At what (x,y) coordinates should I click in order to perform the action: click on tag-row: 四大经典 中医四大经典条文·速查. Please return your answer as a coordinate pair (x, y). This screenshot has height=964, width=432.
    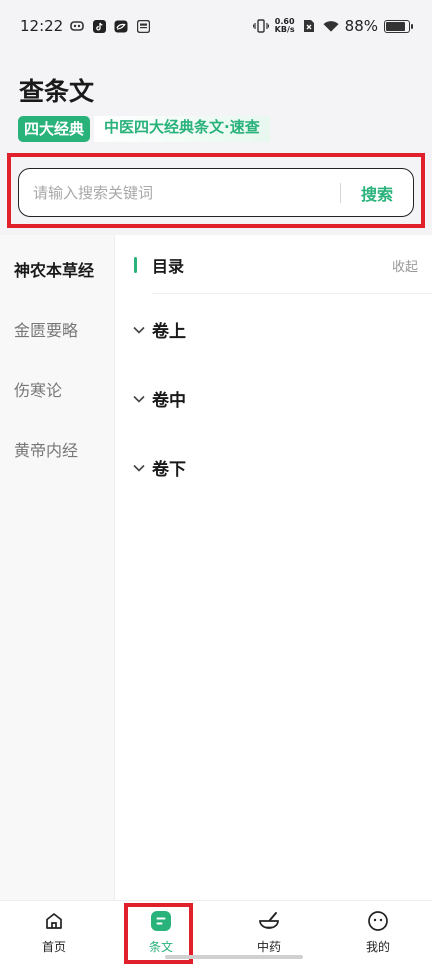
    Looking at the image, I should click on (144, 129).